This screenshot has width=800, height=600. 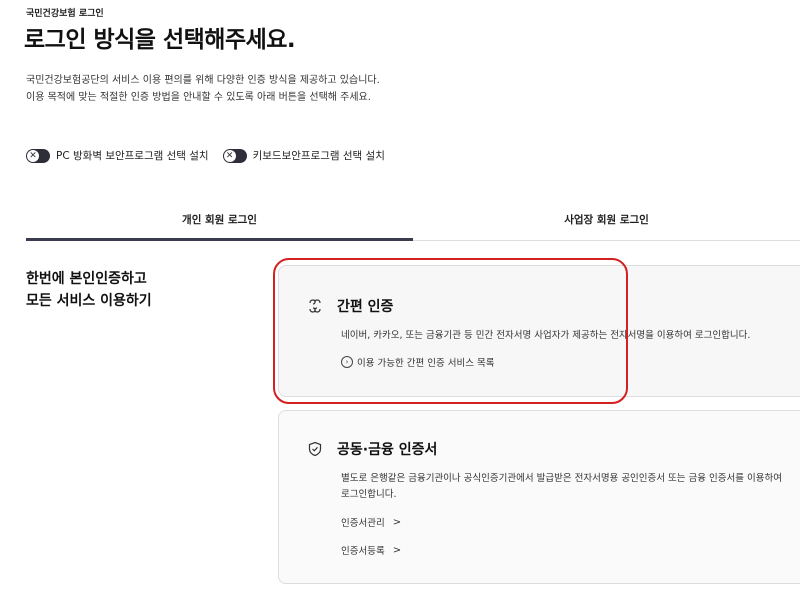 I want to click on toggle-label: PC 방화벽 보안프로그램 선택 설치, so click(x=132, y=156).